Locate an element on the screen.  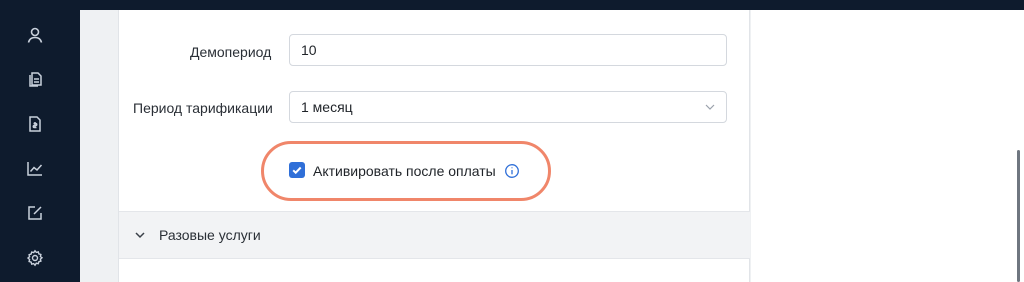
chart-icon is located at coordinates (35, 169).